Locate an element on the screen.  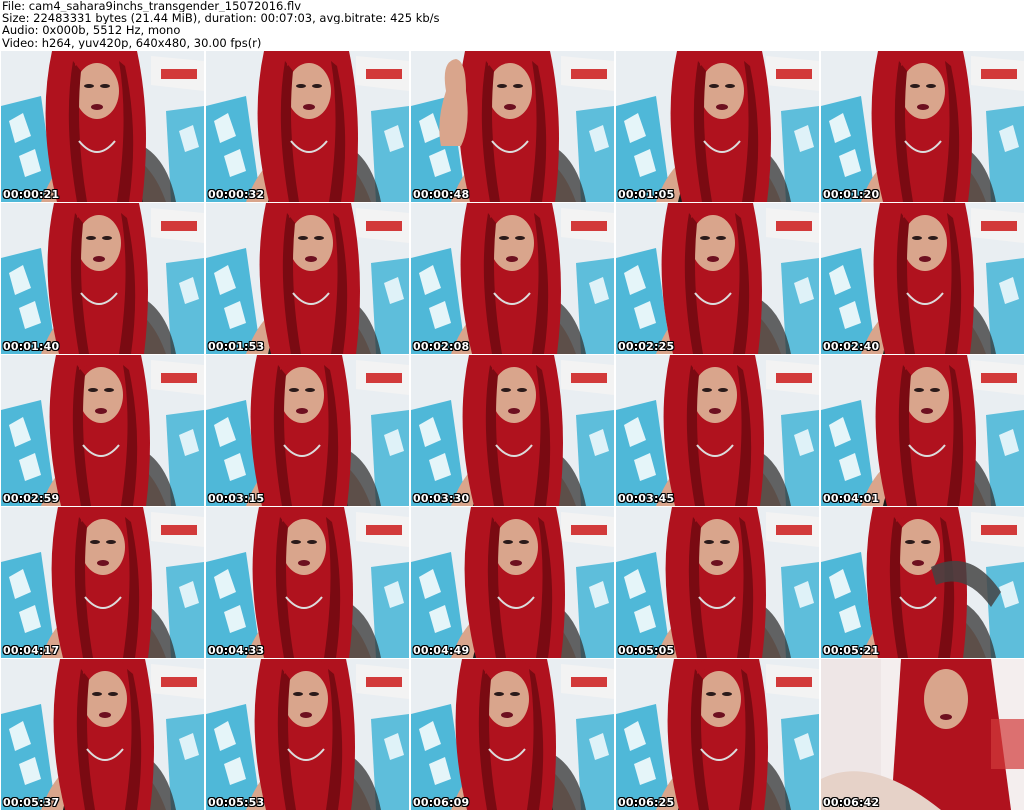
thumbnail-timestamp: 00:06:09 is located at coordinates (441, 802).